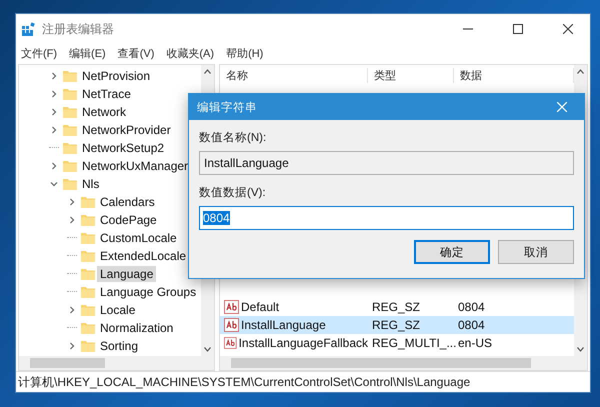 Image resolution: width=600 pixels, height=407 pixels. Describe the element at coordinates (136, 53) in the screenshot. I see `menu-item: 查看(V)` at that location.